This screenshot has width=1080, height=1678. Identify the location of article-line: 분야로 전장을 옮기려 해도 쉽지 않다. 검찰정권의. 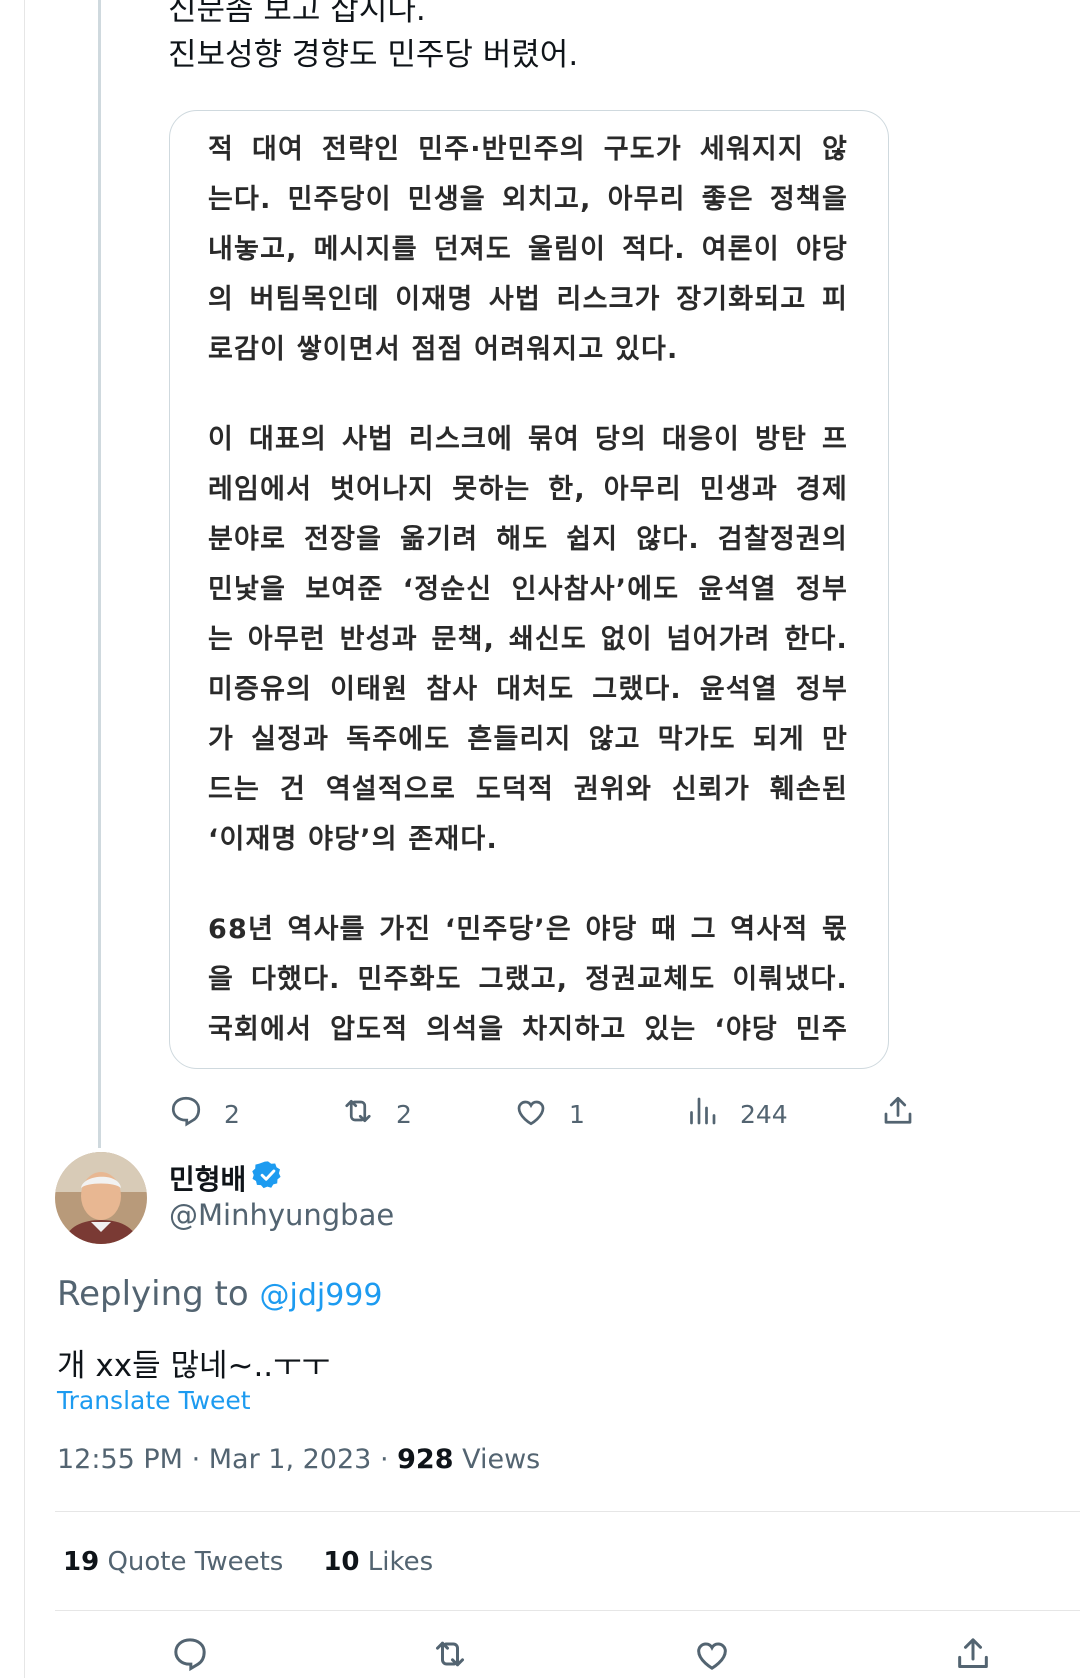
(528, 539).